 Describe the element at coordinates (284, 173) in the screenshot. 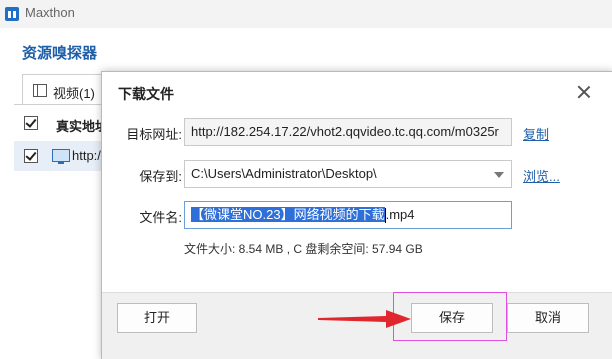

I see `save-to-value: C:\Users\Administrator\Desktop\` at that location.